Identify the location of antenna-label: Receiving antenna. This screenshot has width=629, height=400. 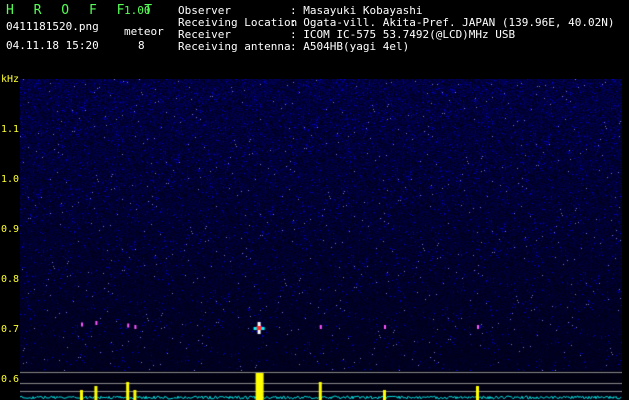
(234, 46).